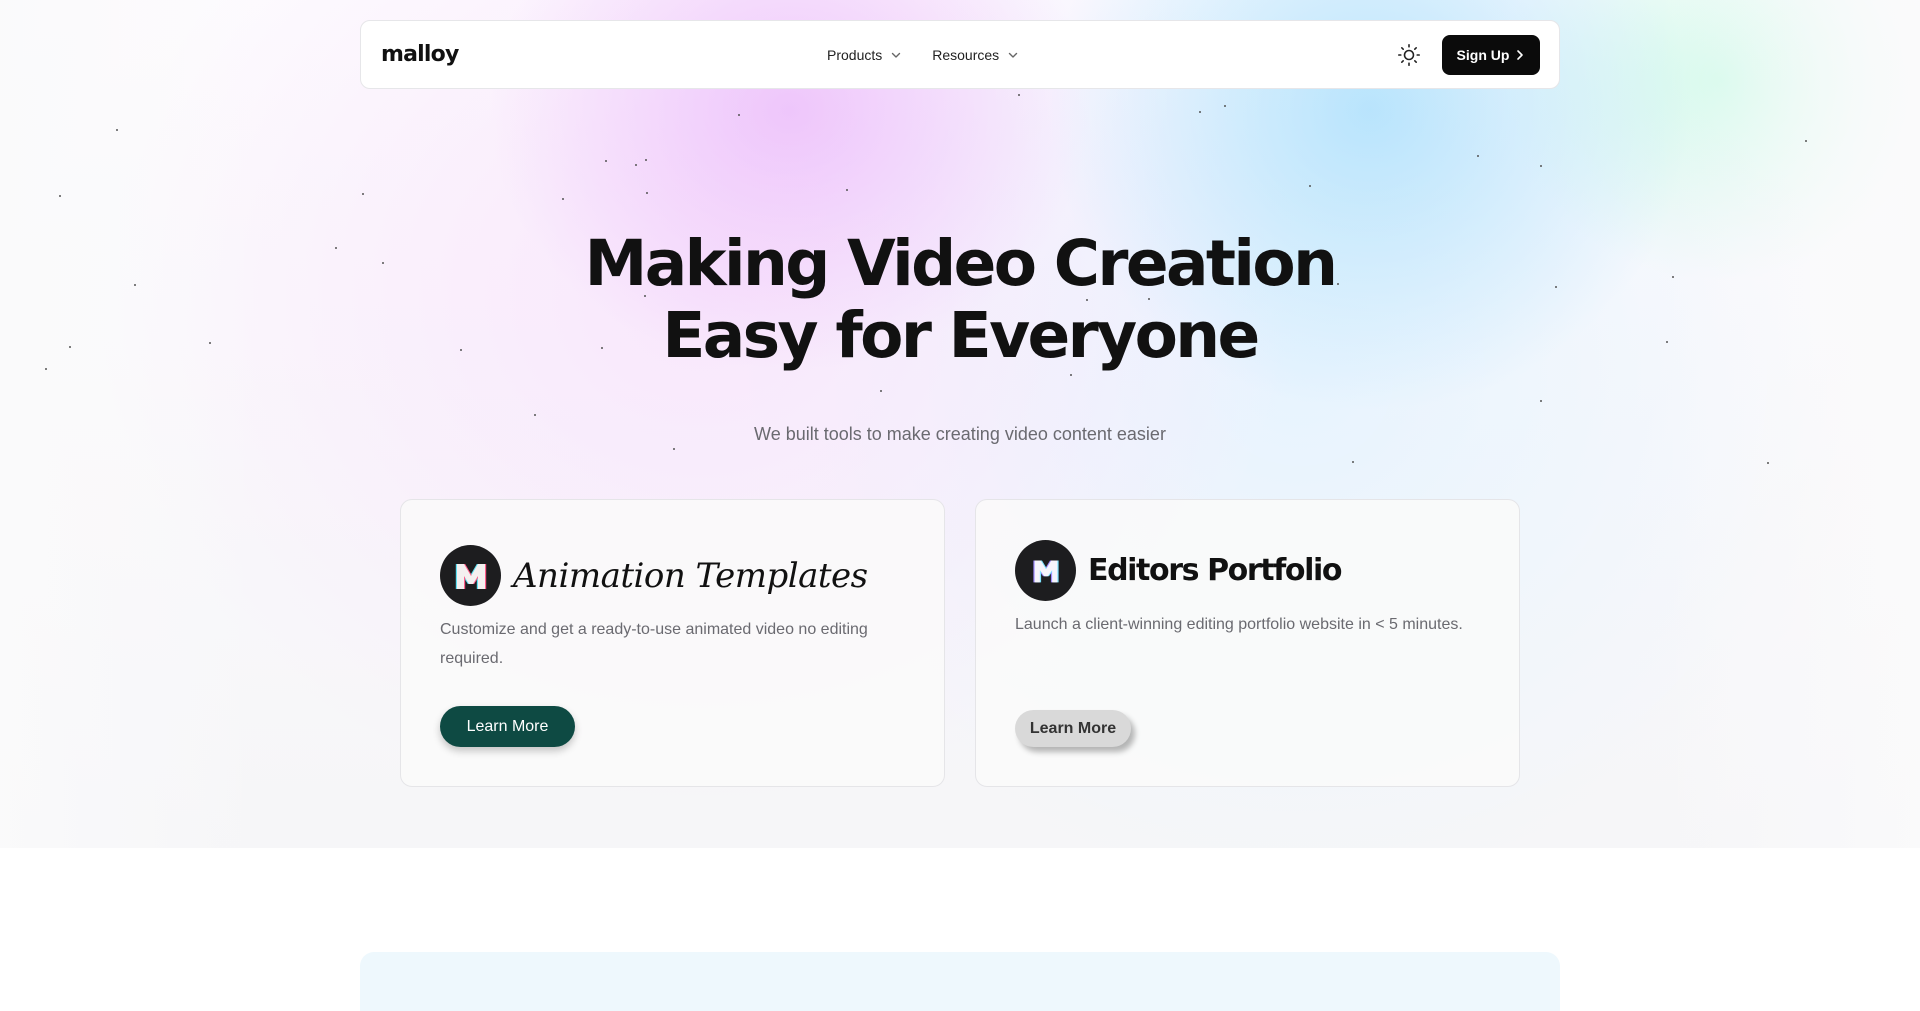  I want to click on nav-actions: Sign Up, so click(1468, 55).